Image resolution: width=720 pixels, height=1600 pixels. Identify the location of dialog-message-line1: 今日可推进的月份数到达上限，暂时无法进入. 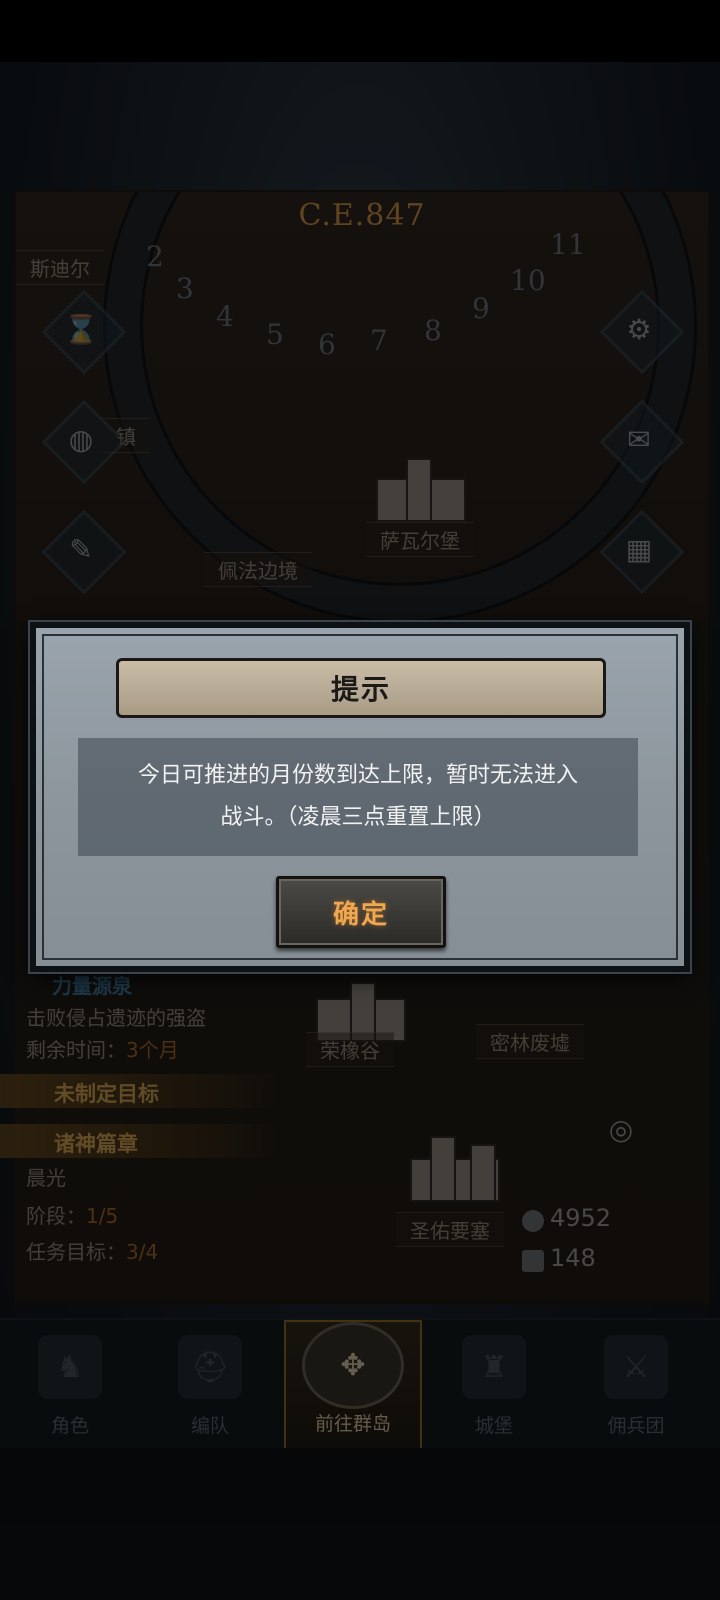
(357, 775).